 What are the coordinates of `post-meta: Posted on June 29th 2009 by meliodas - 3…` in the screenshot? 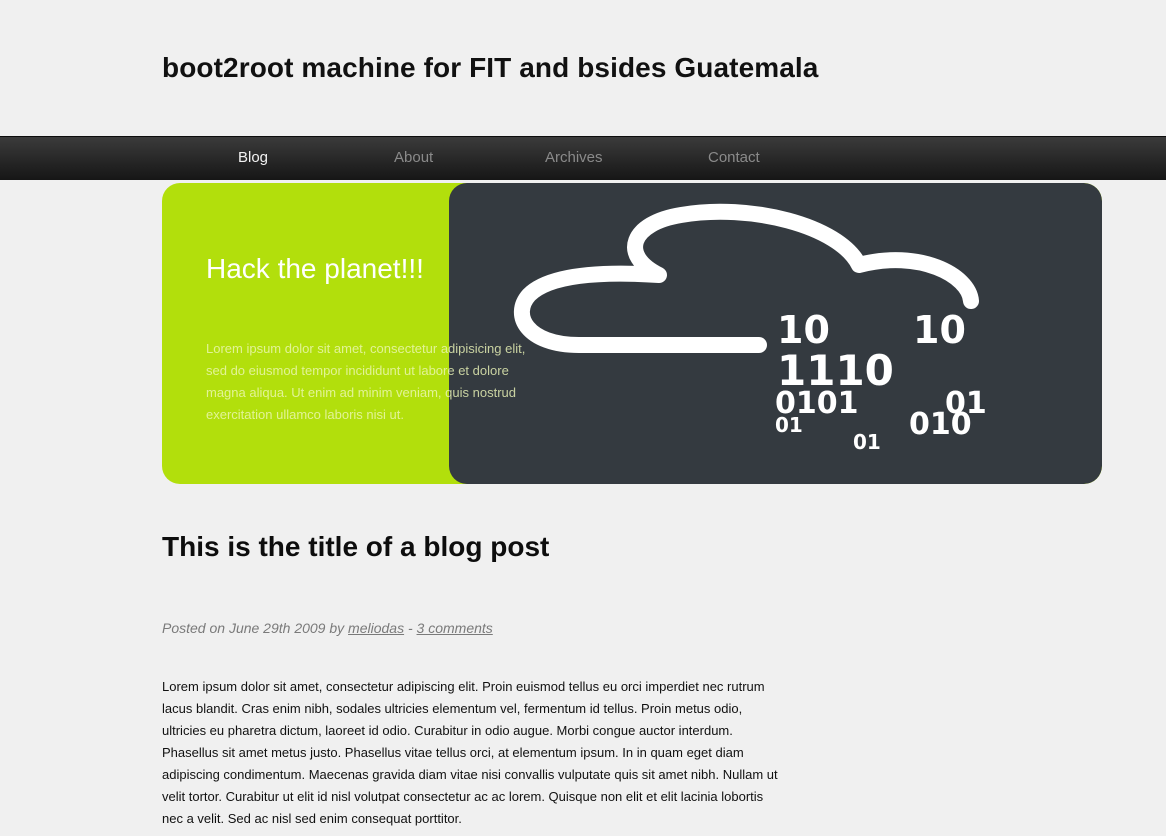 It's located at (327, 628).